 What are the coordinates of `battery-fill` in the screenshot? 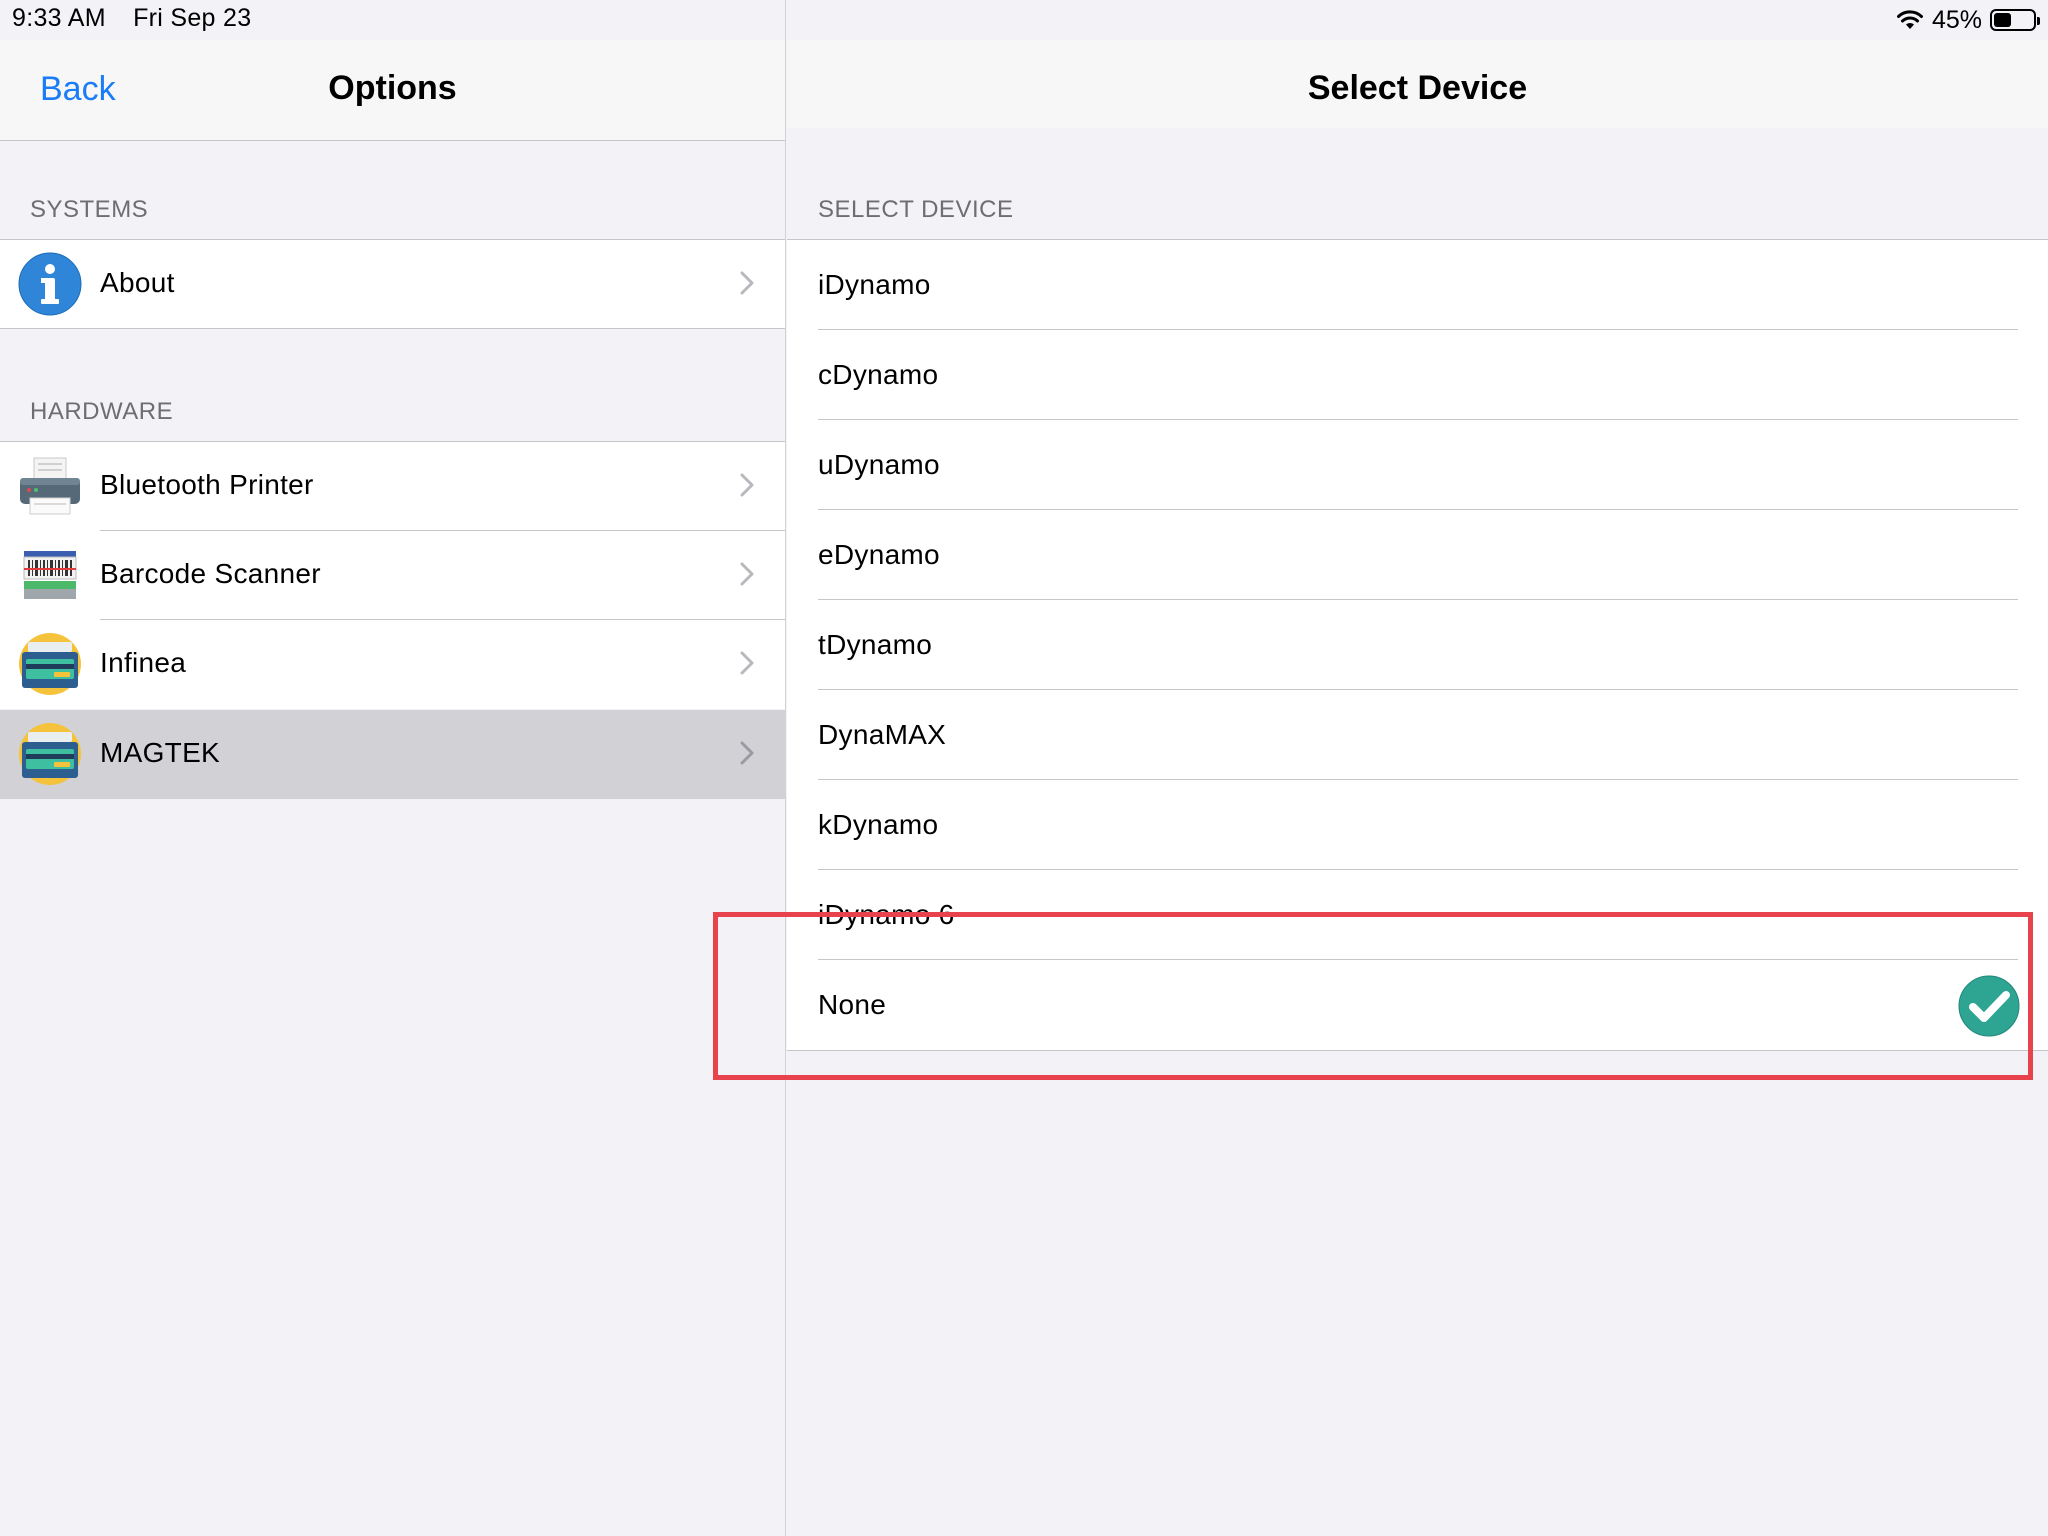 It's located at (2002, 20).